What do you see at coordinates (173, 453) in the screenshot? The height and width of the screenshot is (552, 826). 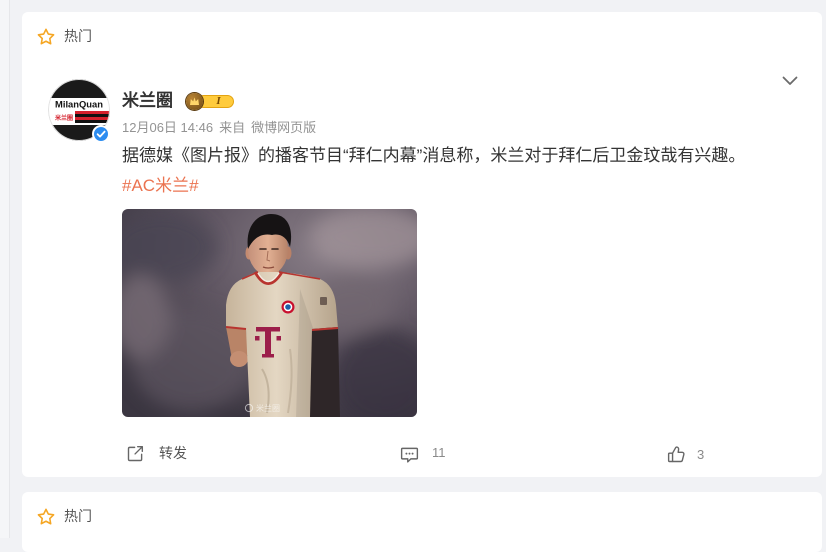 I see `repost-button: 转发` at bounding box center [173, 453].